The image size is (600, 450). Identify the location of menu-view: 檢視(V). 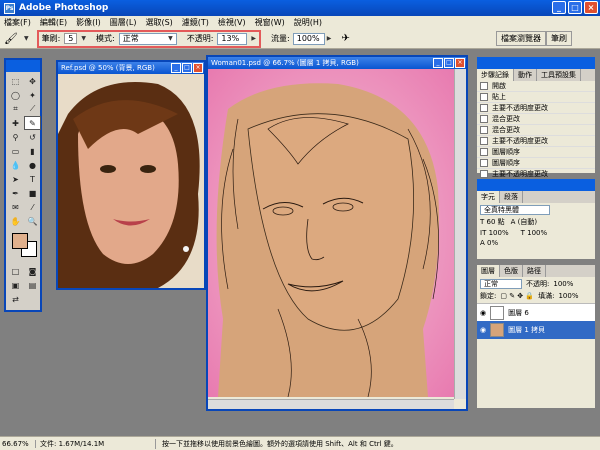
(232, 22).